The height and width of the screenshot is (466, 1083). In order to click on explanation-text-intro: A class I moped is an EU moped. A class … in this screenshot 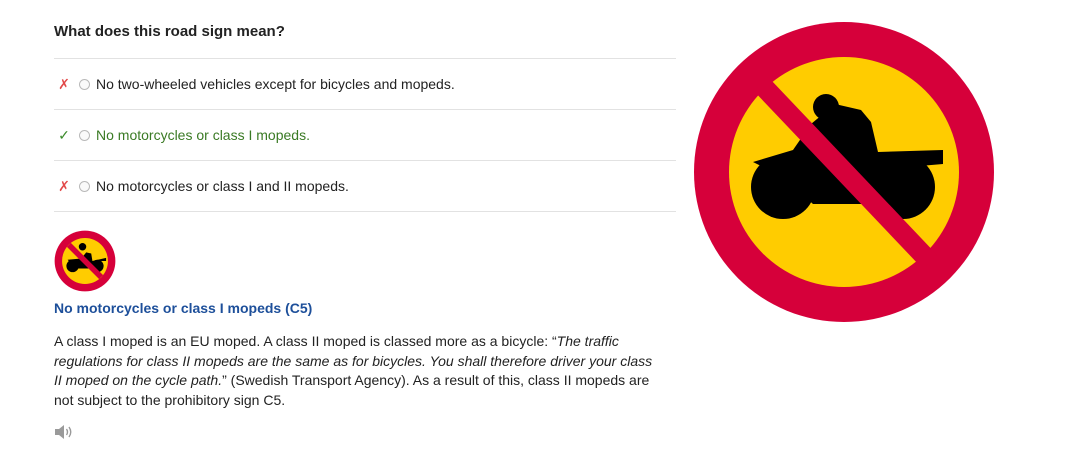, I will do `click(305, 341)`.